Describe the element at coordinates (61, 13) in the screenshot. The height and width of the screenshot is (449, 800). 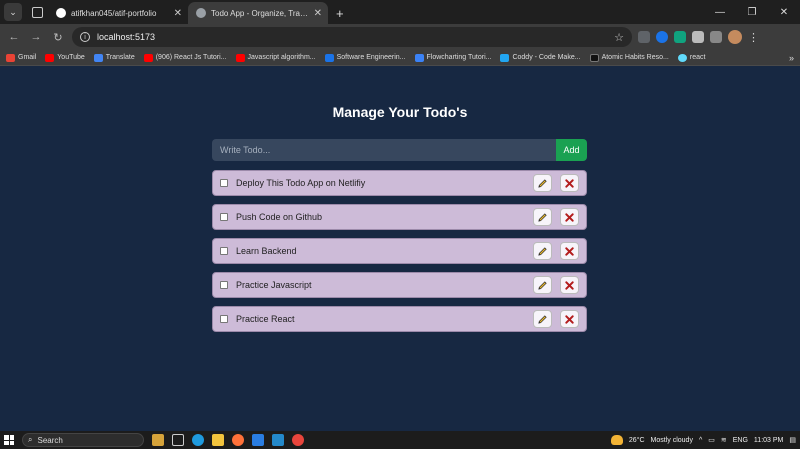
I see `github-icon` at that location.